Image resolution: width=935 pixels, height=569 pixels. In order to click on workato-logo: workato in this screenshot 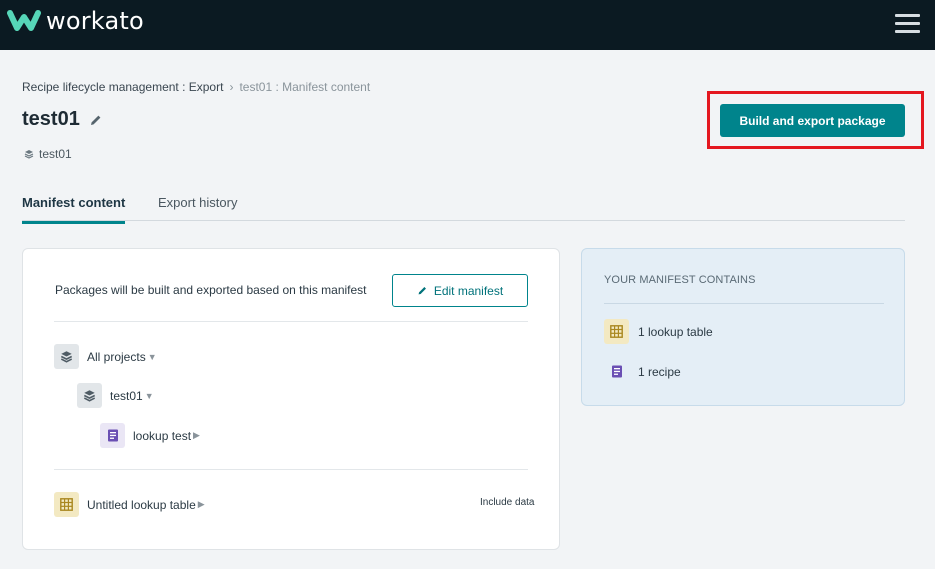, I will do `click(75, 21)`.